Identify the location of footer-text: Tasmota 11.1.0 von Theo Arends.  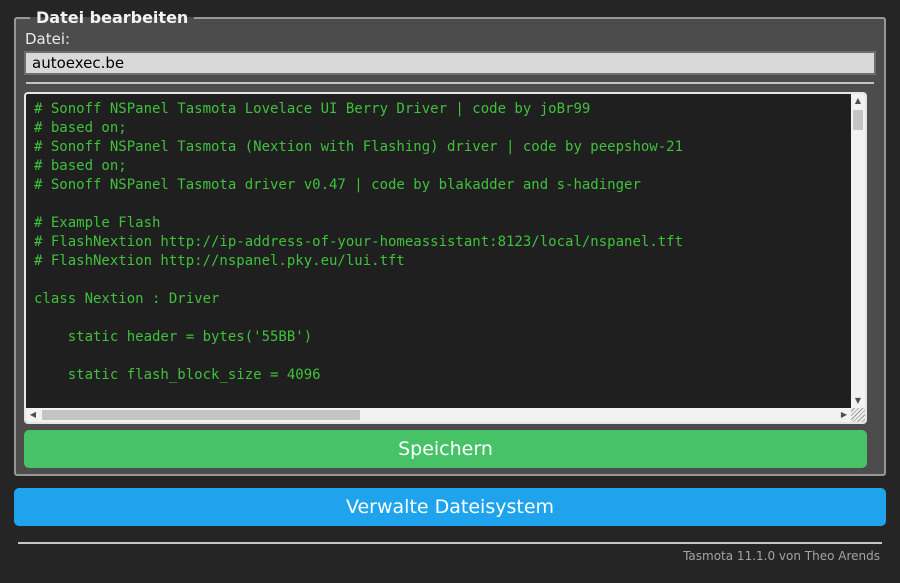
(781, 556).